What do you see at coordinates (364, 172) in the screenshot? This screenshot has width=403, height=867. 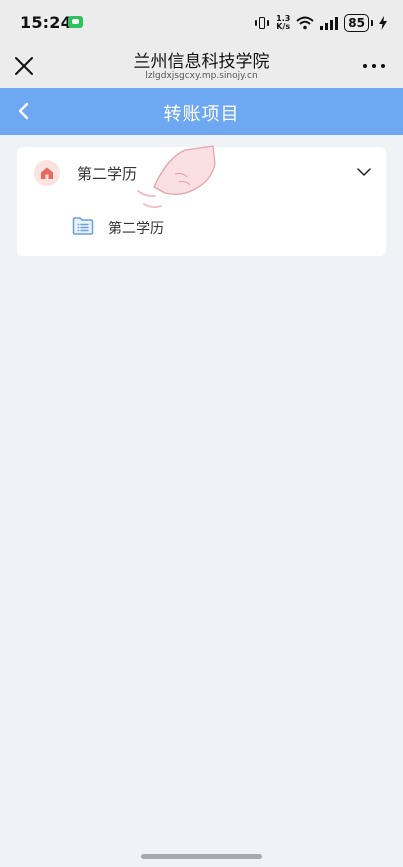 I see `chevron-down-icon` at bounding box center [364, 172].